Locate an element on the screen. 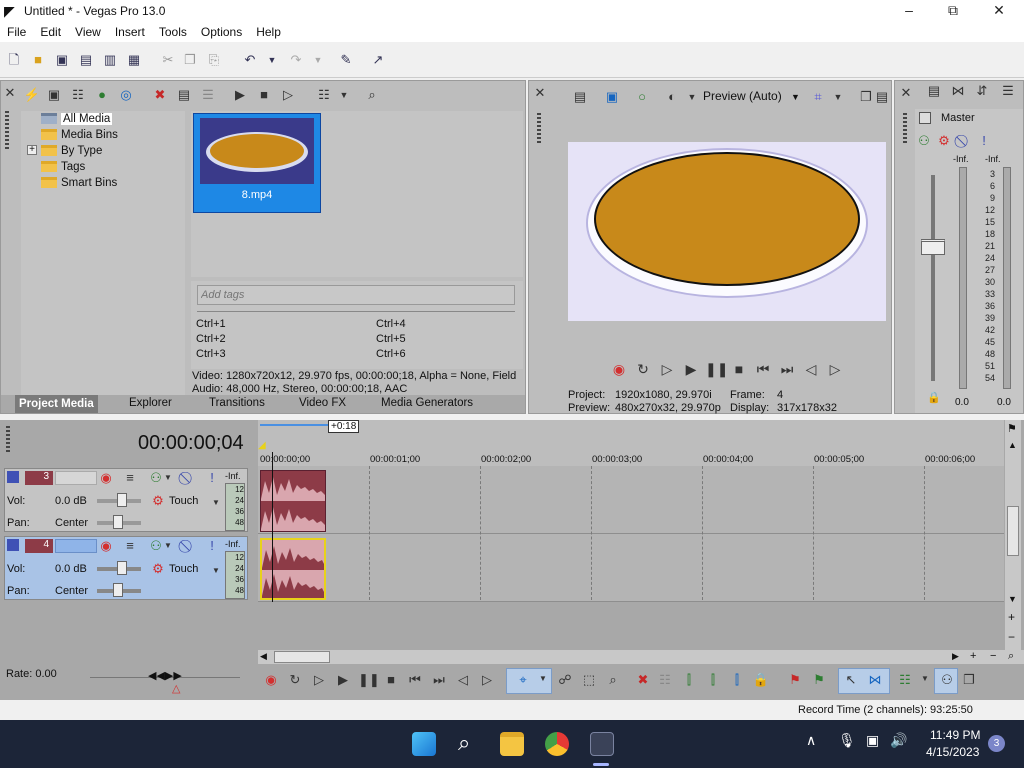 The height and width of the screenshot is (768, 1024). dim-output-icon: ⇵ is located at coordinates (982, 91).